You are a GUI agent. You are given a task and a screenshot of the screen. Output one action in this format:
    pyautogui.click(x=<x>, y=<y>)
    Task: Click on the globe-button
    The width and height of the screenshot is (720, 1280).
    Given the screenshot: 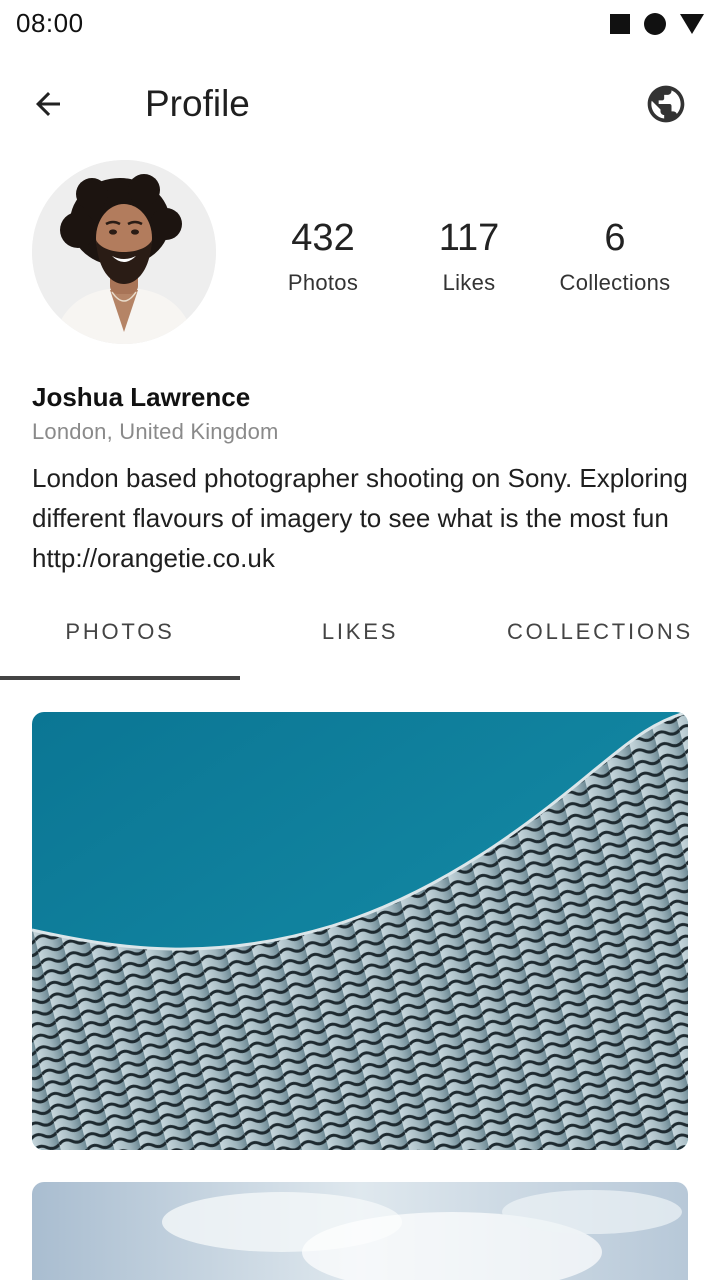 What is the action you would take?
    pyautogui.click(x=666, y=104)
    